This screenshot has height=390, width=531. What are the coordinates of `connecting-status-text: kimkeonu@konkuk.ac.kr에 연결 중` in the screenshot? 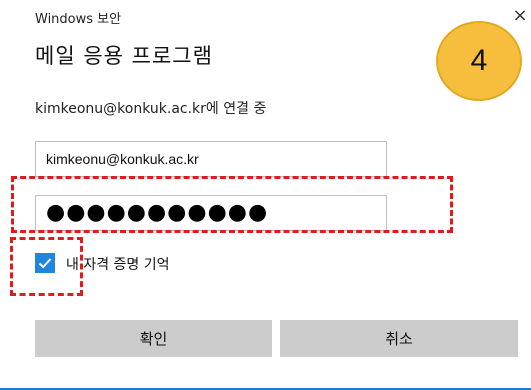 It's located at (151, 109).